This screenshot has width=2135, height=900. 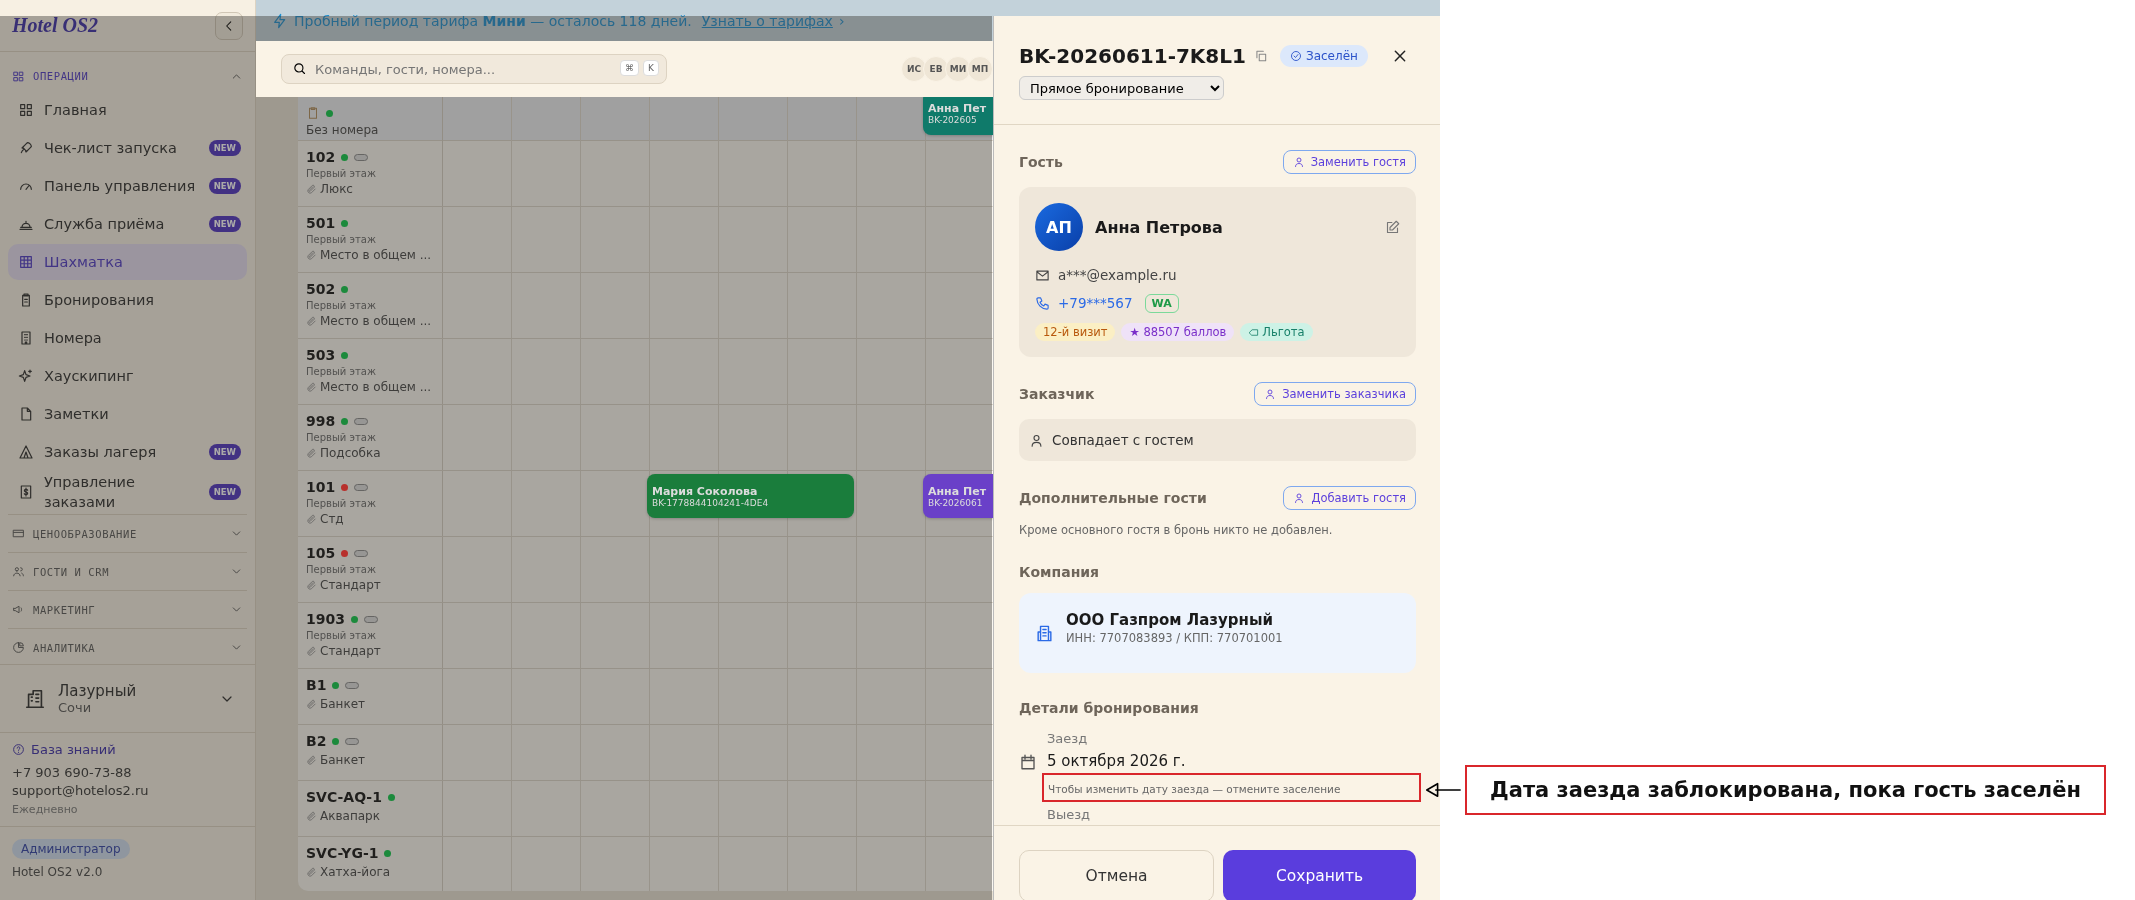 I want to click on nav-item: Главная, so click(x=127, y=110).